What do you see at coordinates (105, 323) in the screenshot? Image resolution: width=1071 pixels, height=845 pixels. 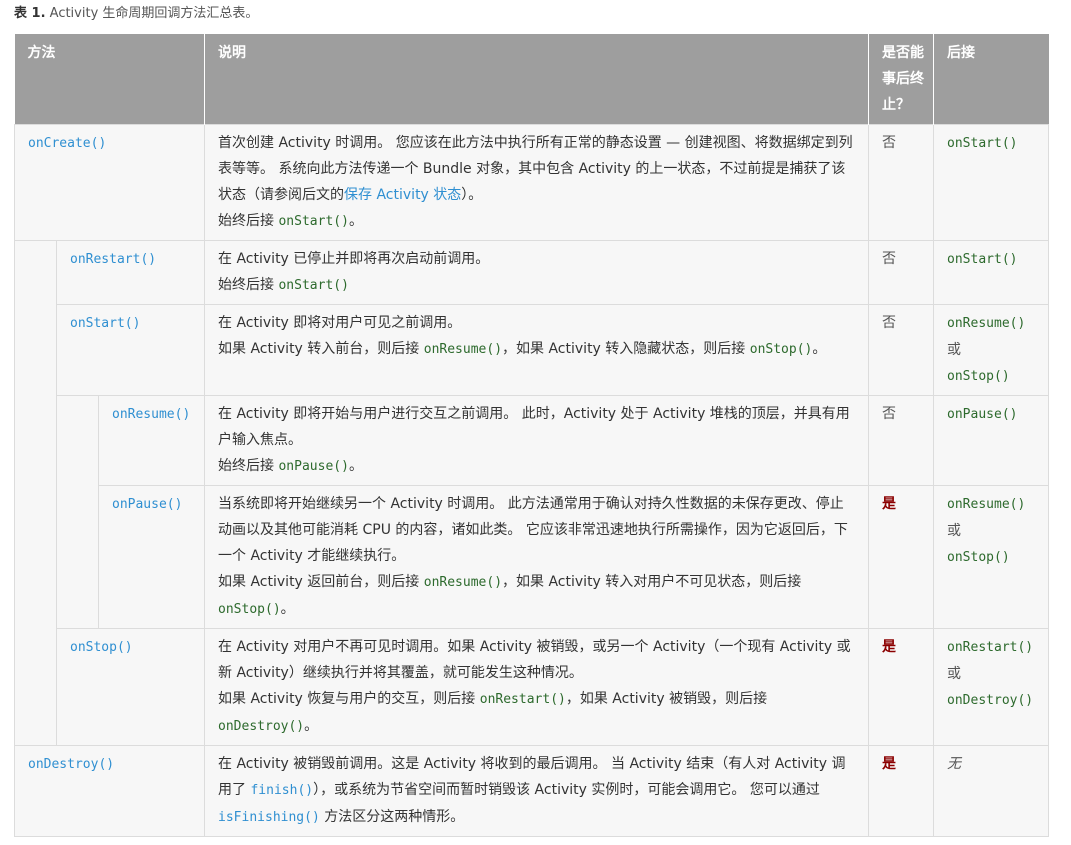 I see `method-link-onstart: onStart()` at bounding box center [105, 323].